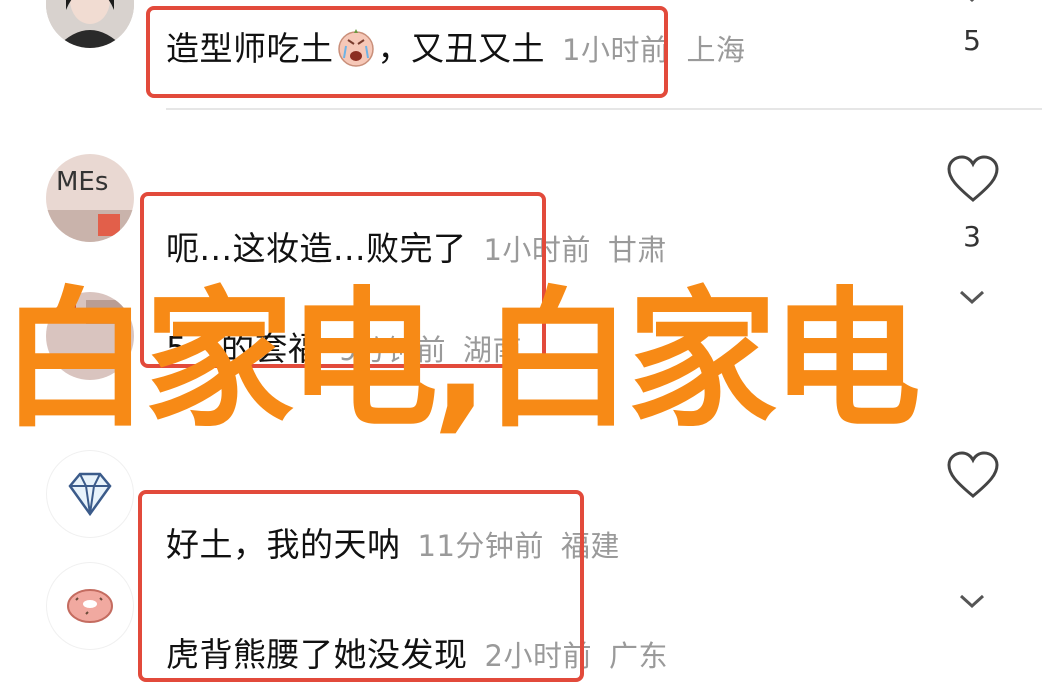 The width and height of the screenshot is (1042, 698). I want to click on avatar-photo: MEs, so click(90, 198).